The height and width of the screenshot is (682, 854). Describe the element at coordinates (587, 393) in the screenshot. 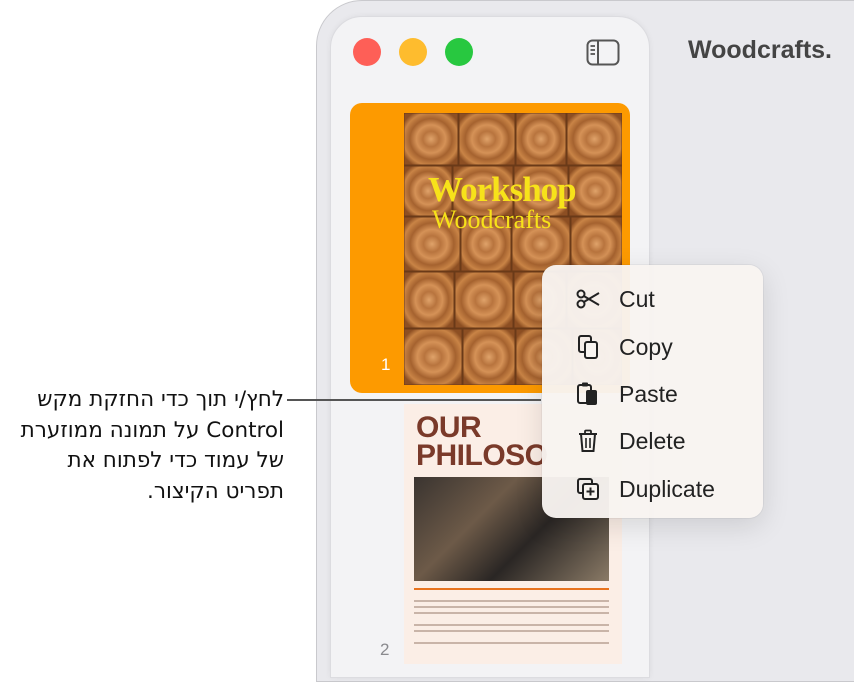

I see `paste-icon` at that location.